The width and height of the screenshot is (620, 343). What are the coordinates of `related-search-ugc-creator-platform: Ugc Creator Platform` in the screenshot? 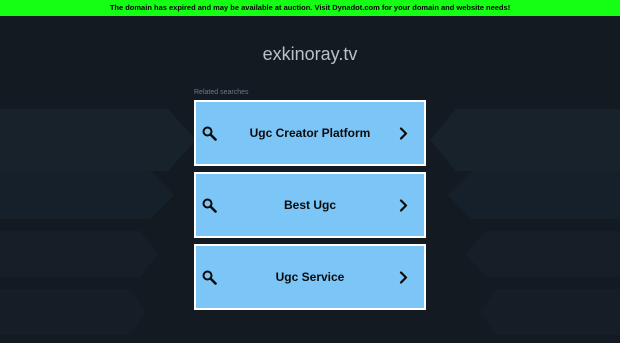 It's located at (310, 133).